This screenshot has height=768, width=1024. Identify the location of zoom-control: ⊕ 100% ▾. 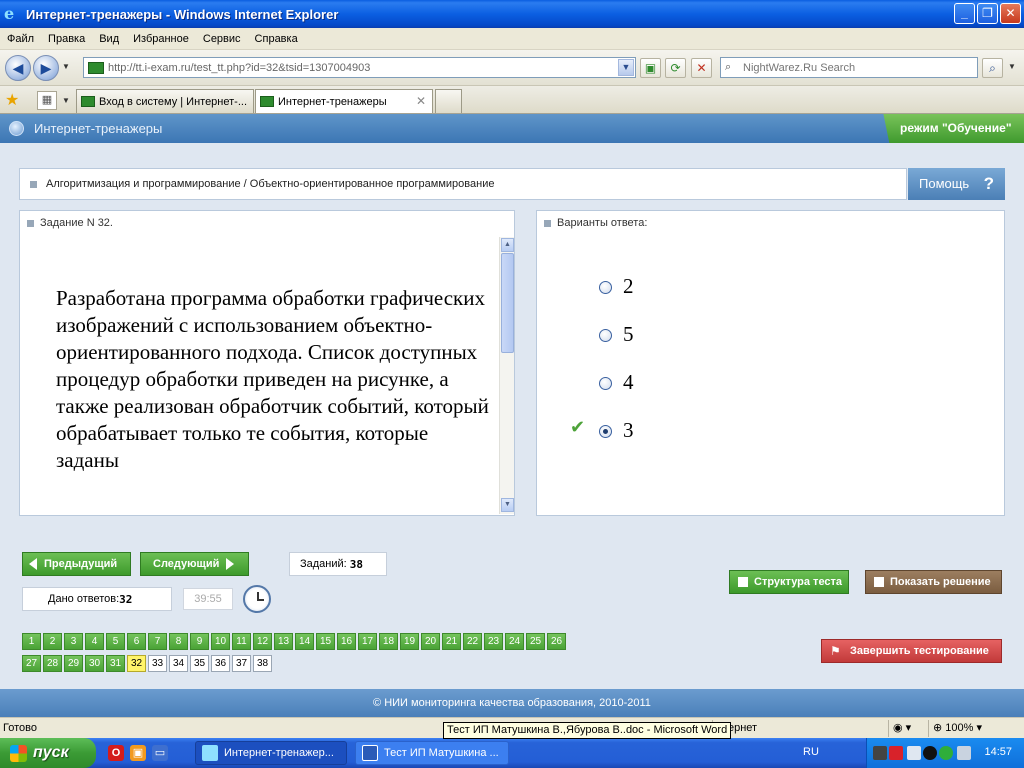
(976, 728).